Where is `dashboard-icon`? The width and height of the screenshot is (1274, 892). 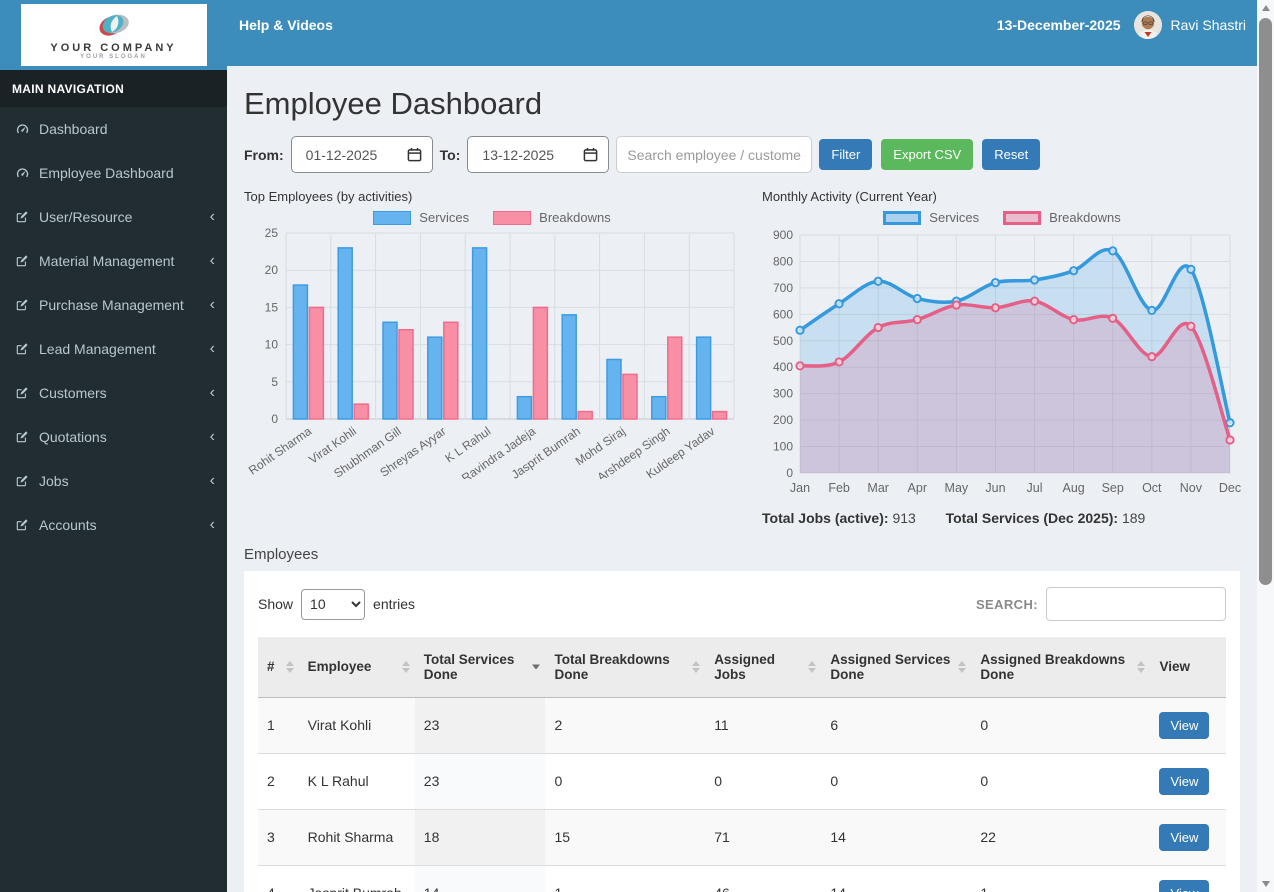 dashboard-icon is located at coordinates (27, 173).